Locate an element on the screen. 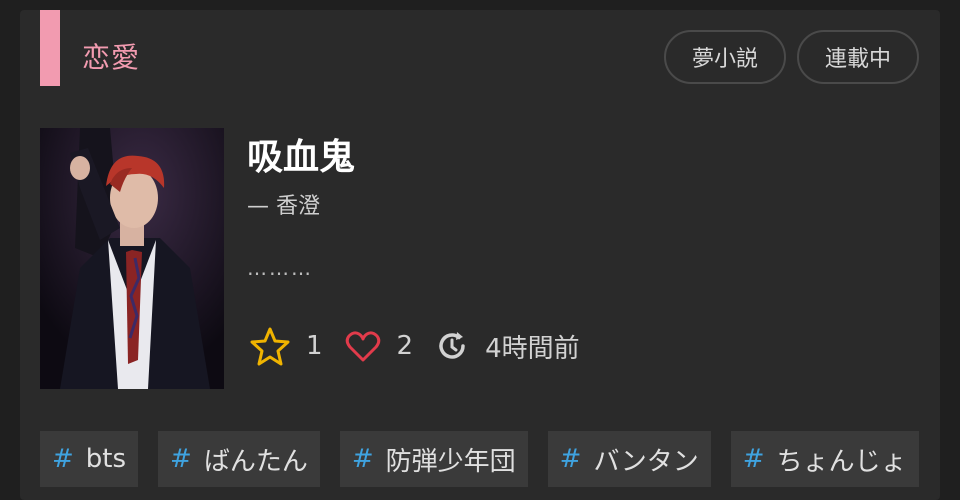 The height and width of the screenshot is (500, 960). tag-item: # バンタン is located at coordinates (629, 459).